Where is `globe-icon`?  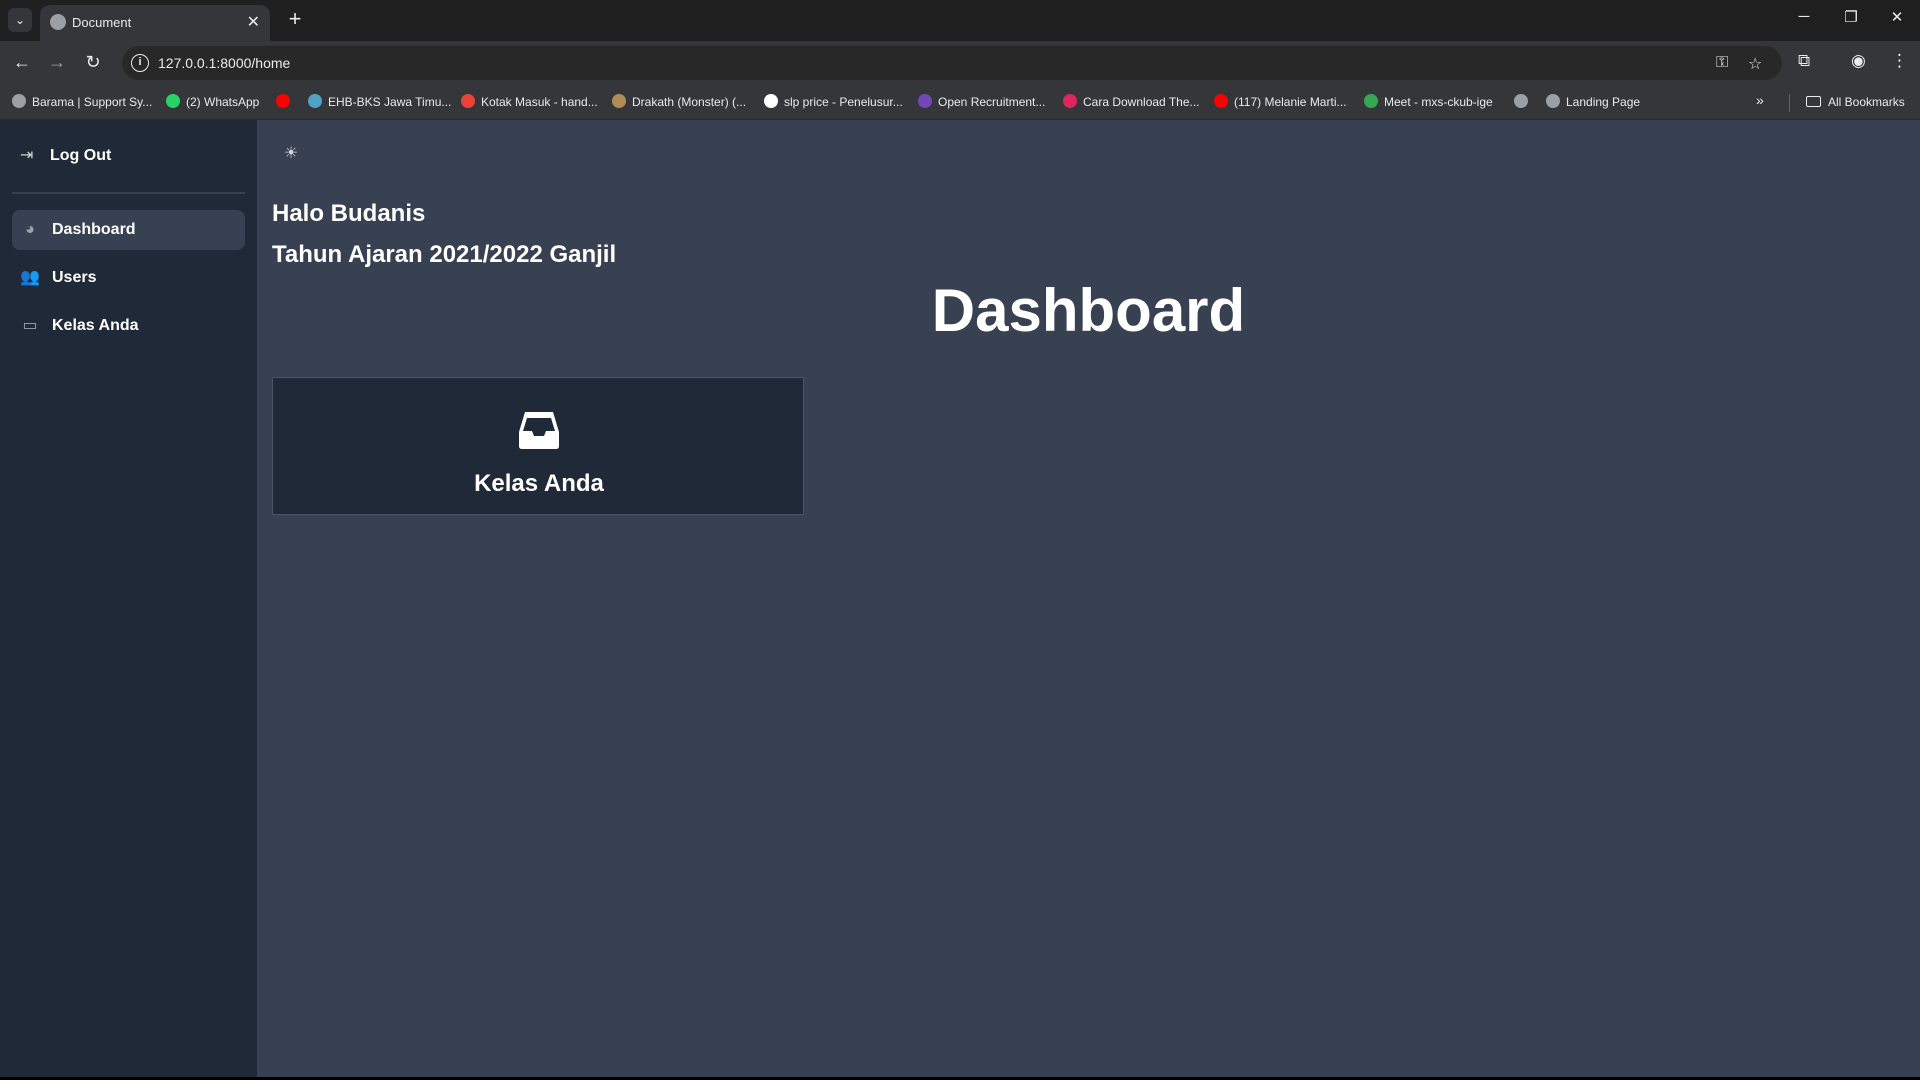
globe-icon is located at coordinates (58, 22).